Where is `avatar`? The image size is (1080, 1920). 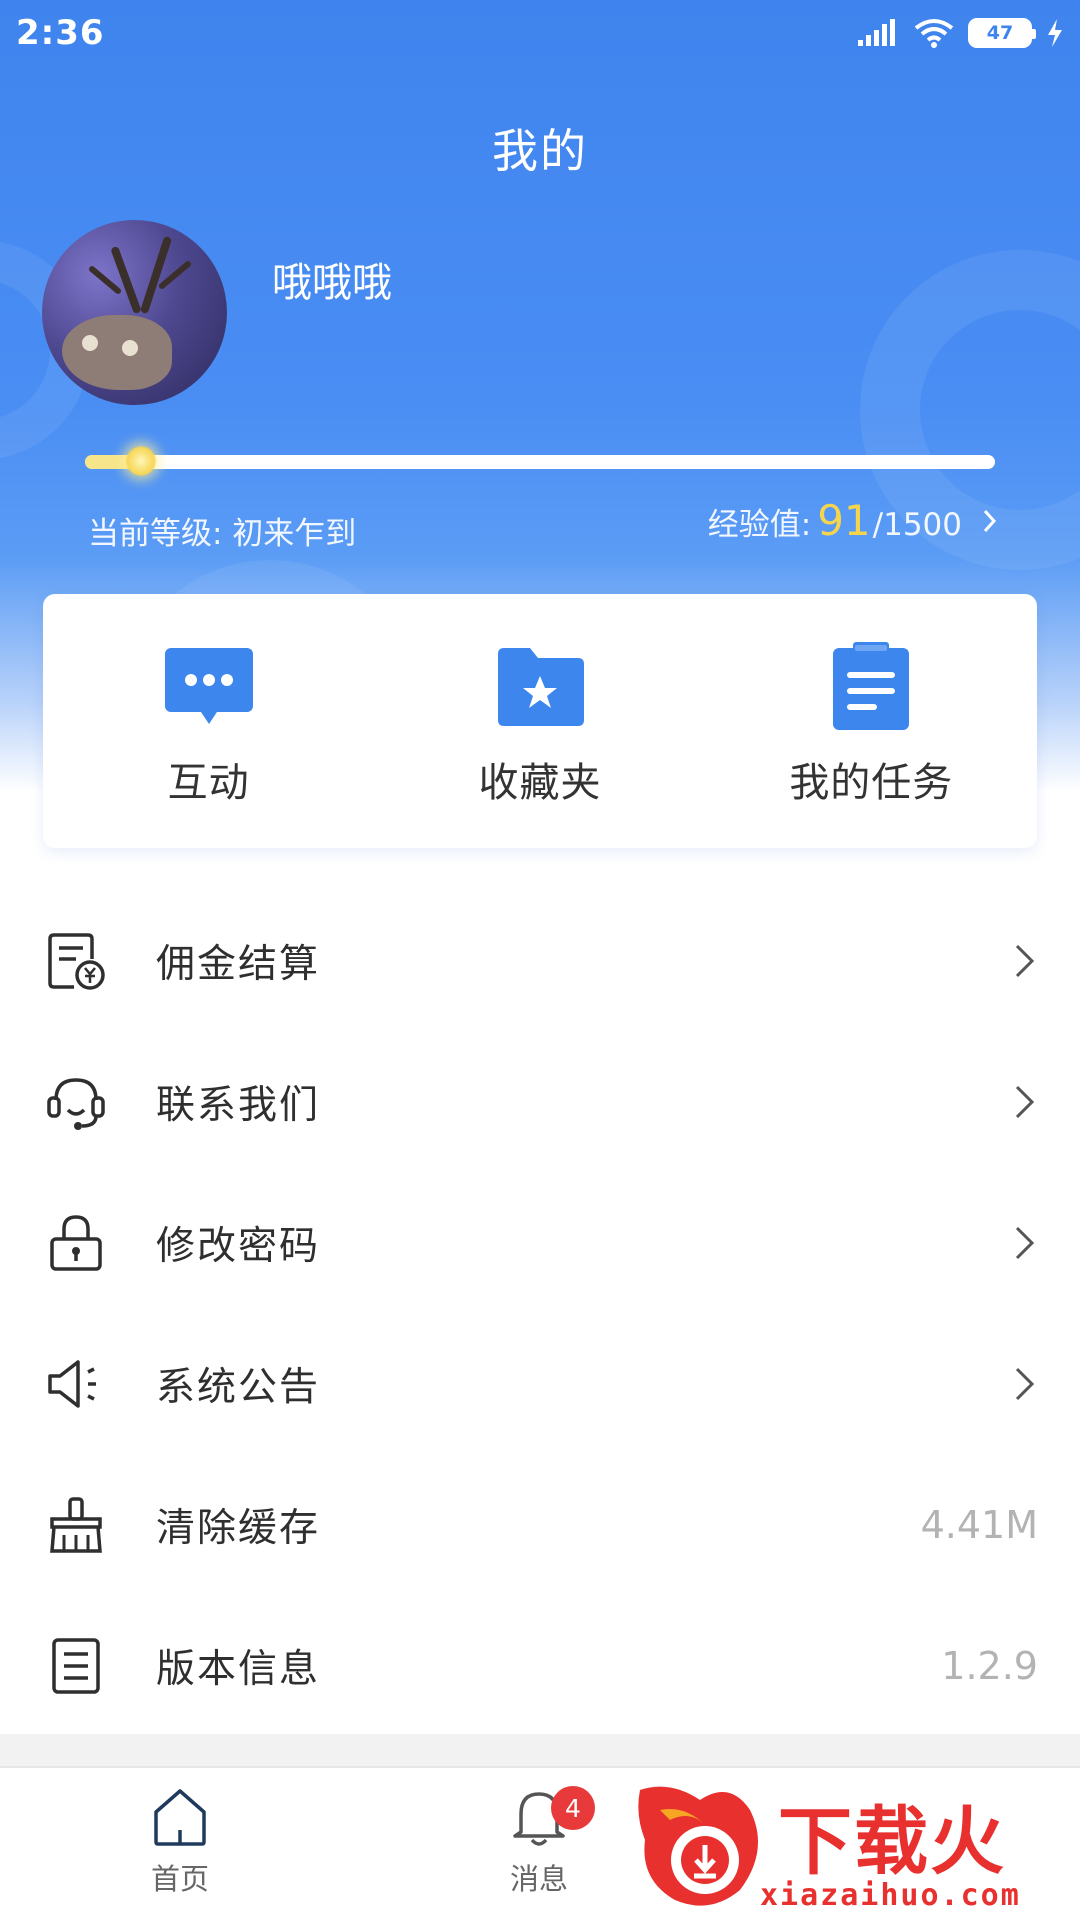
avatar is located at coordinates (134, 312).